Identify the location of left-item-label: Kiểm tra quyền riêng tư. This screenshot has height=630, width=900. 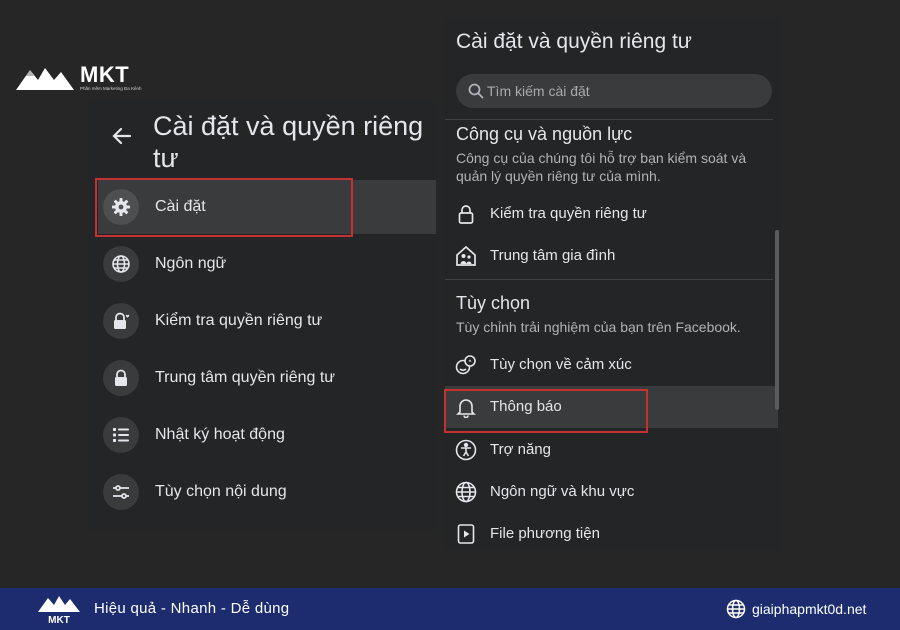
(239, 320).